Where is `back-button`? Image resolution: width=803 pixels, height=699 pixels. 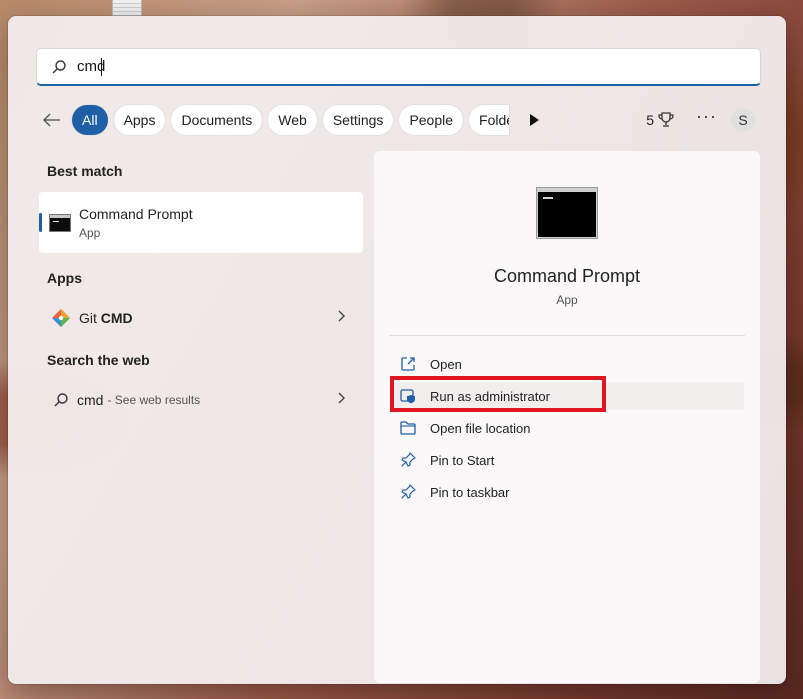 back-button is located at coordinates (54, 120).